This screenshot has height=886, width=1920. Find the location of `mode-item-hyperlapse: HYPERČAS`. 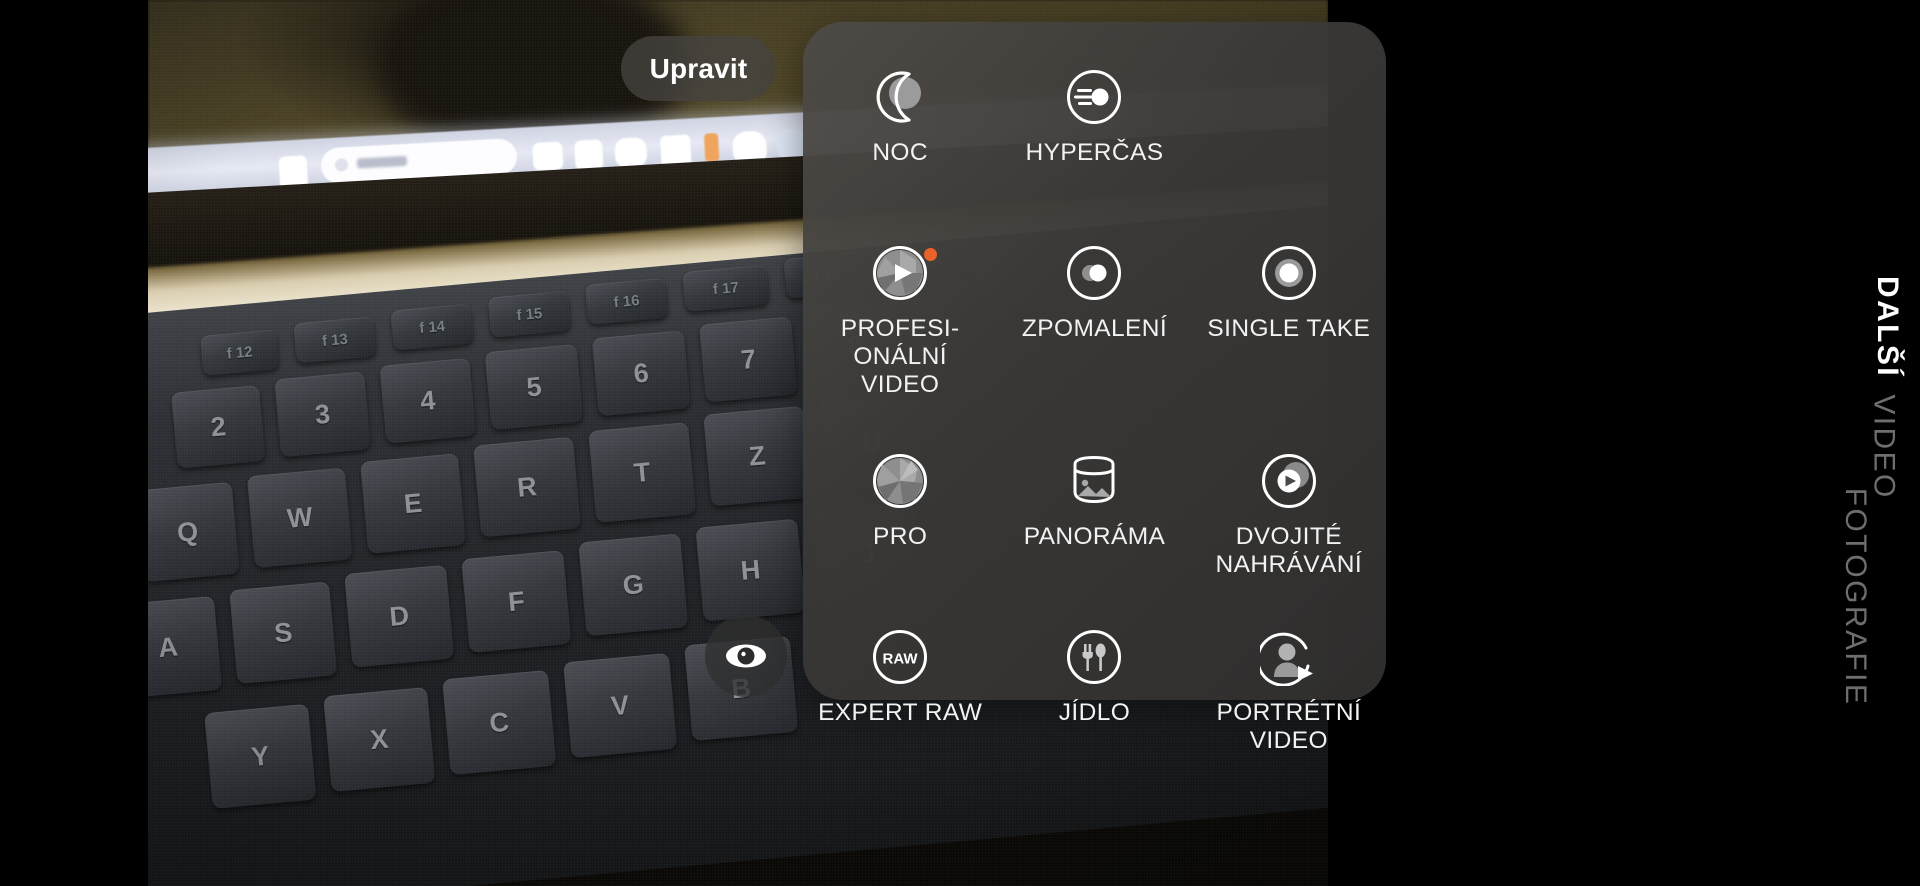

mode-item-hyperlapse: HYPERČAS is located at coordinates (1094, 135).